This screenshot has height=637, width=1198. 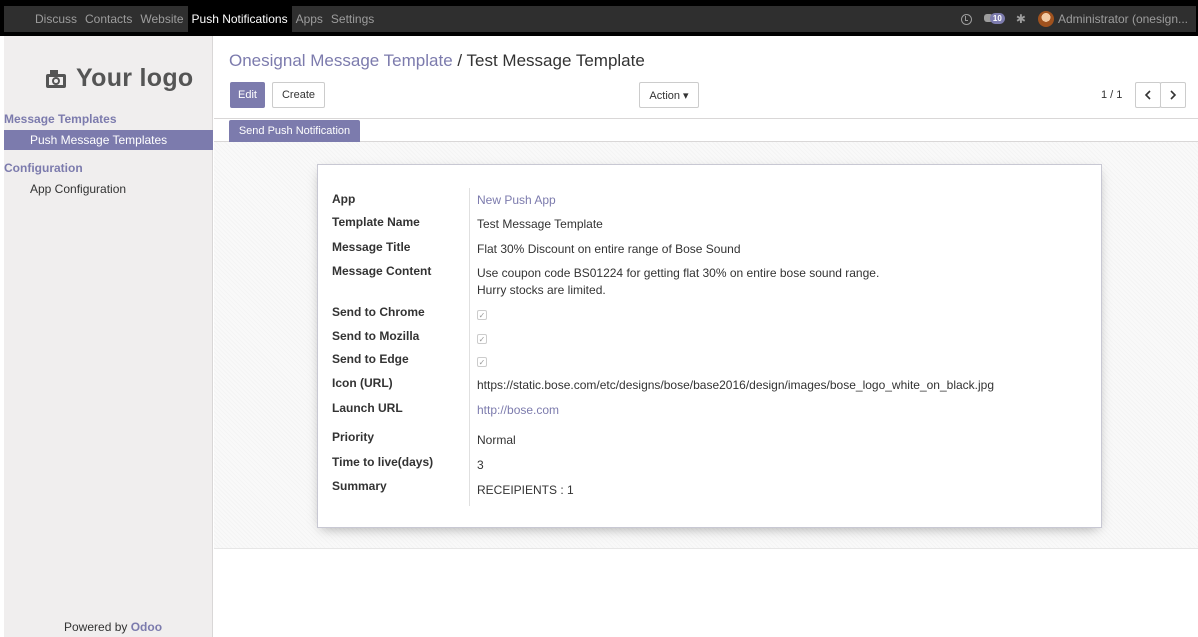 What do you see at coordinates (966, 19) in the screenshot?
I see `clock-icon` at bounding box center [966, 19].